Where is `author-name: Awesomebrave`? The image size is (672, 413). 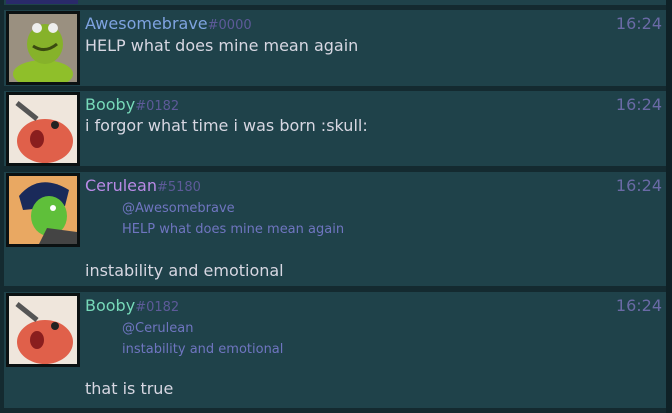
author-name: Awesomebrave is located at coordinates (146, 23).